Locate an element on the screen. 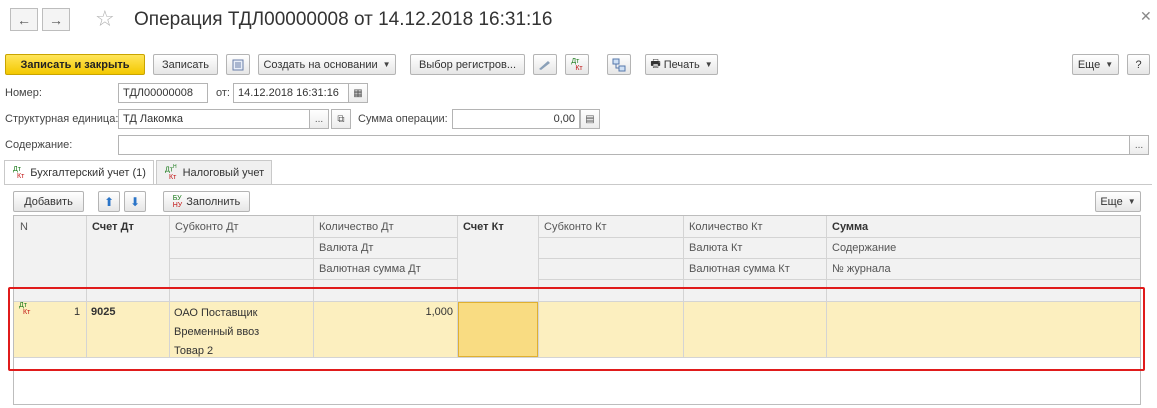  arrow-right-icon: → is located at coordinates (56, 19).